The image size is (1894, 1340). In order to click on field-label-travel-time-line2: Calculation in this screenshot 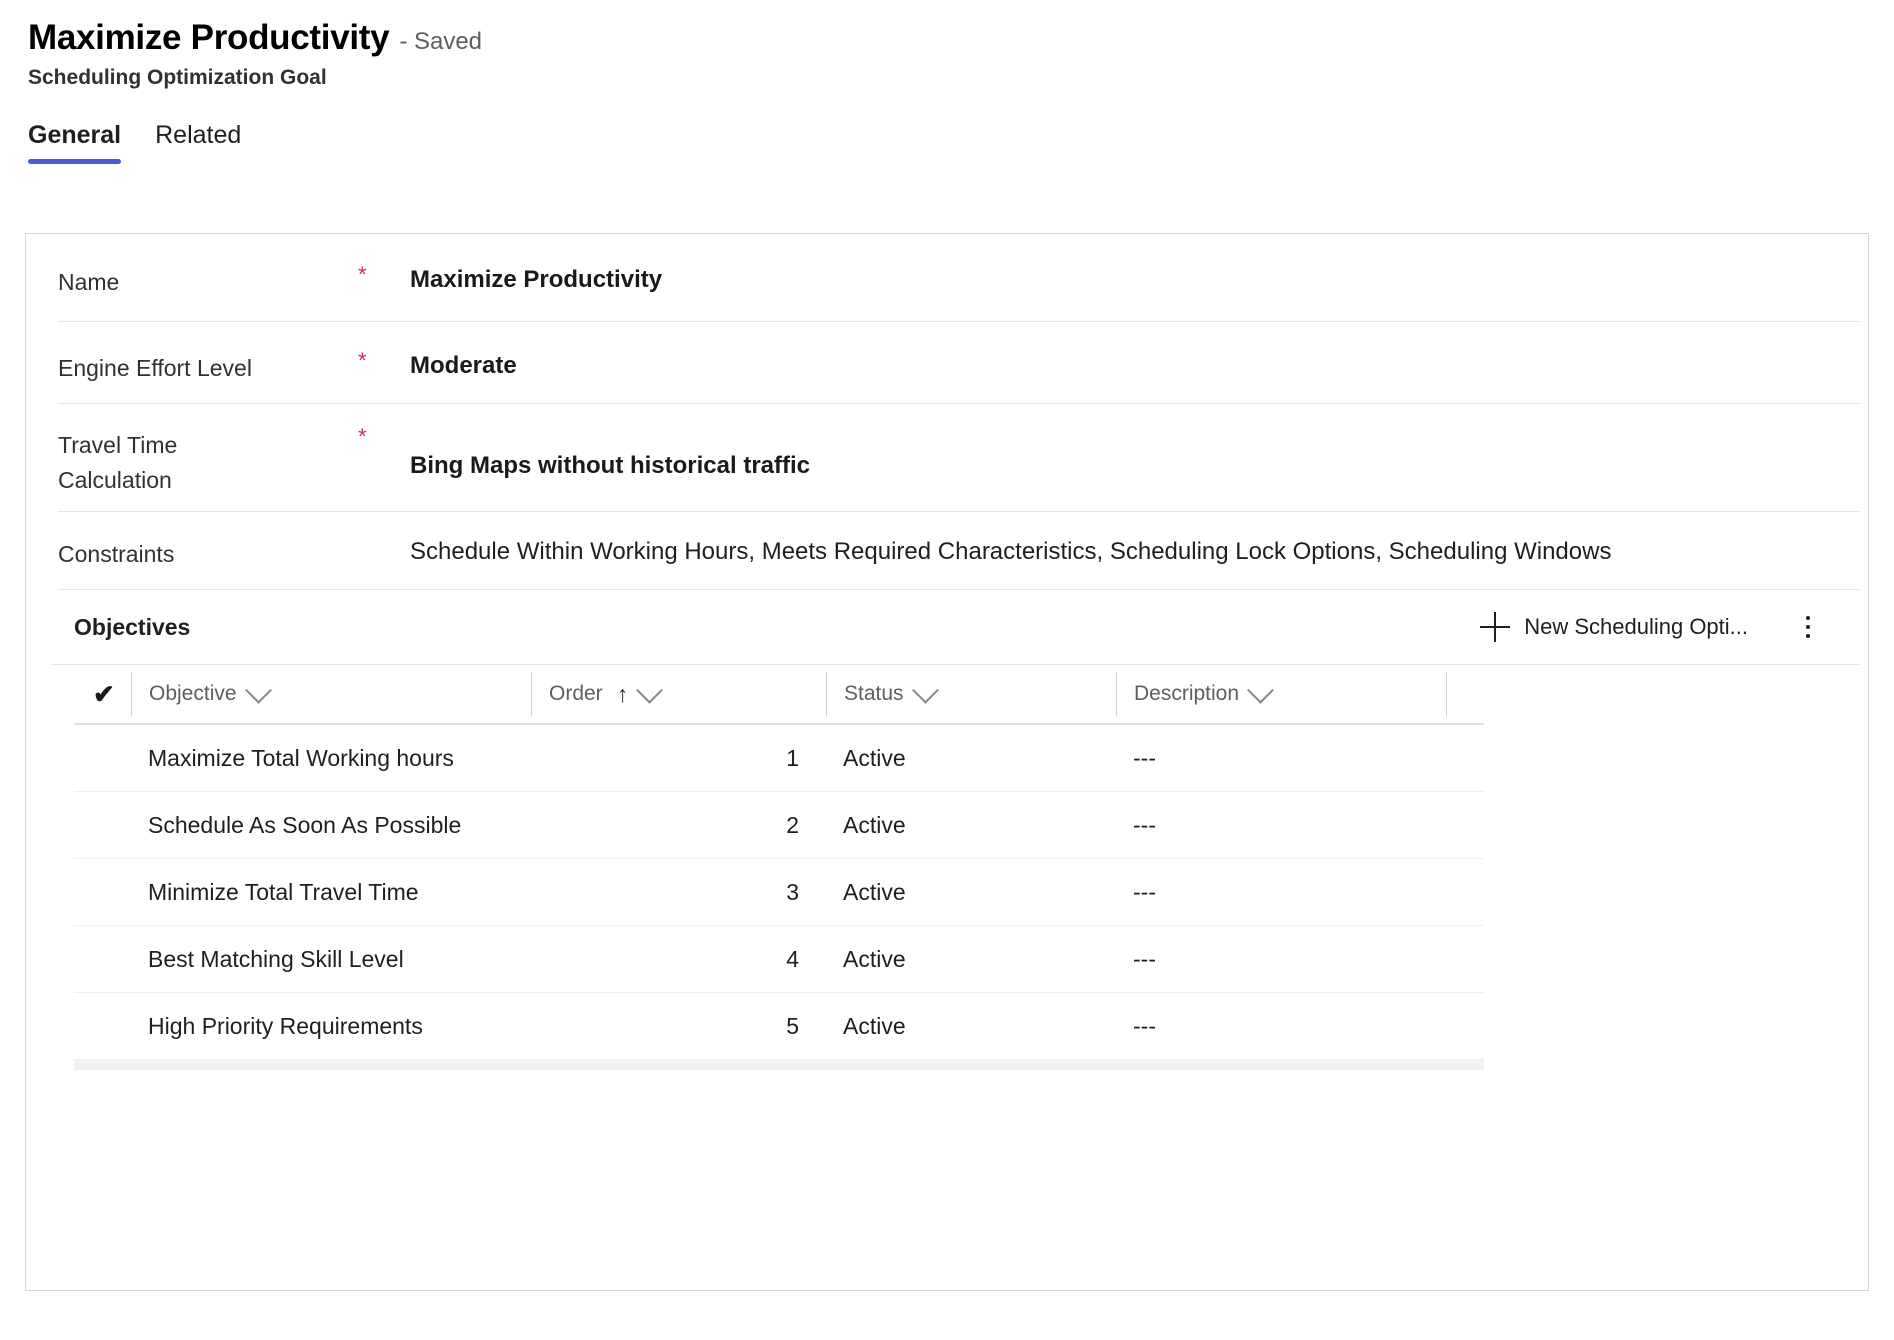, I will do `click(115, 479)`.